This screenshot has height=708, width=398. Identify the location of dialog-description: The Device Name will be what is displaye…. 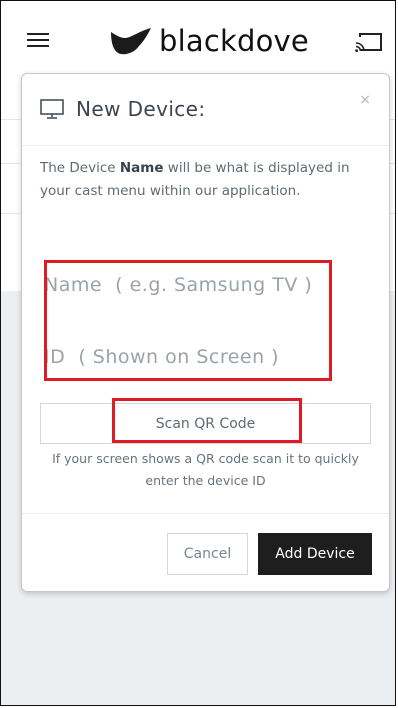
(205, 180).